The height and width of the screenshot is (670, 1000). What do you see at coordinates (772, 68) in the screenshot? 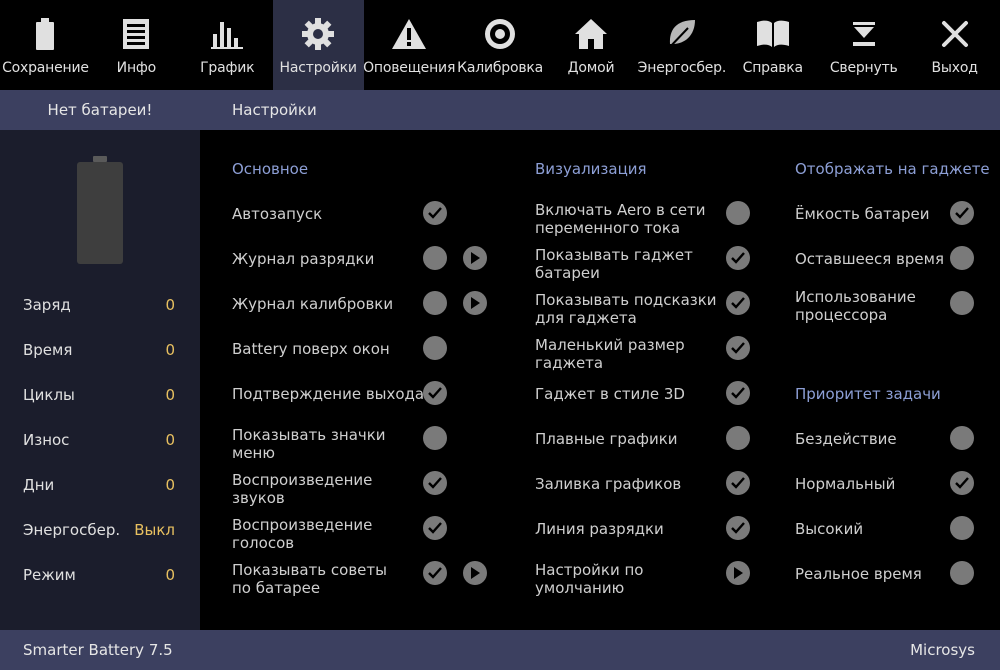
I see `toolbar-label: Справка` at bounding box center [772, 68].